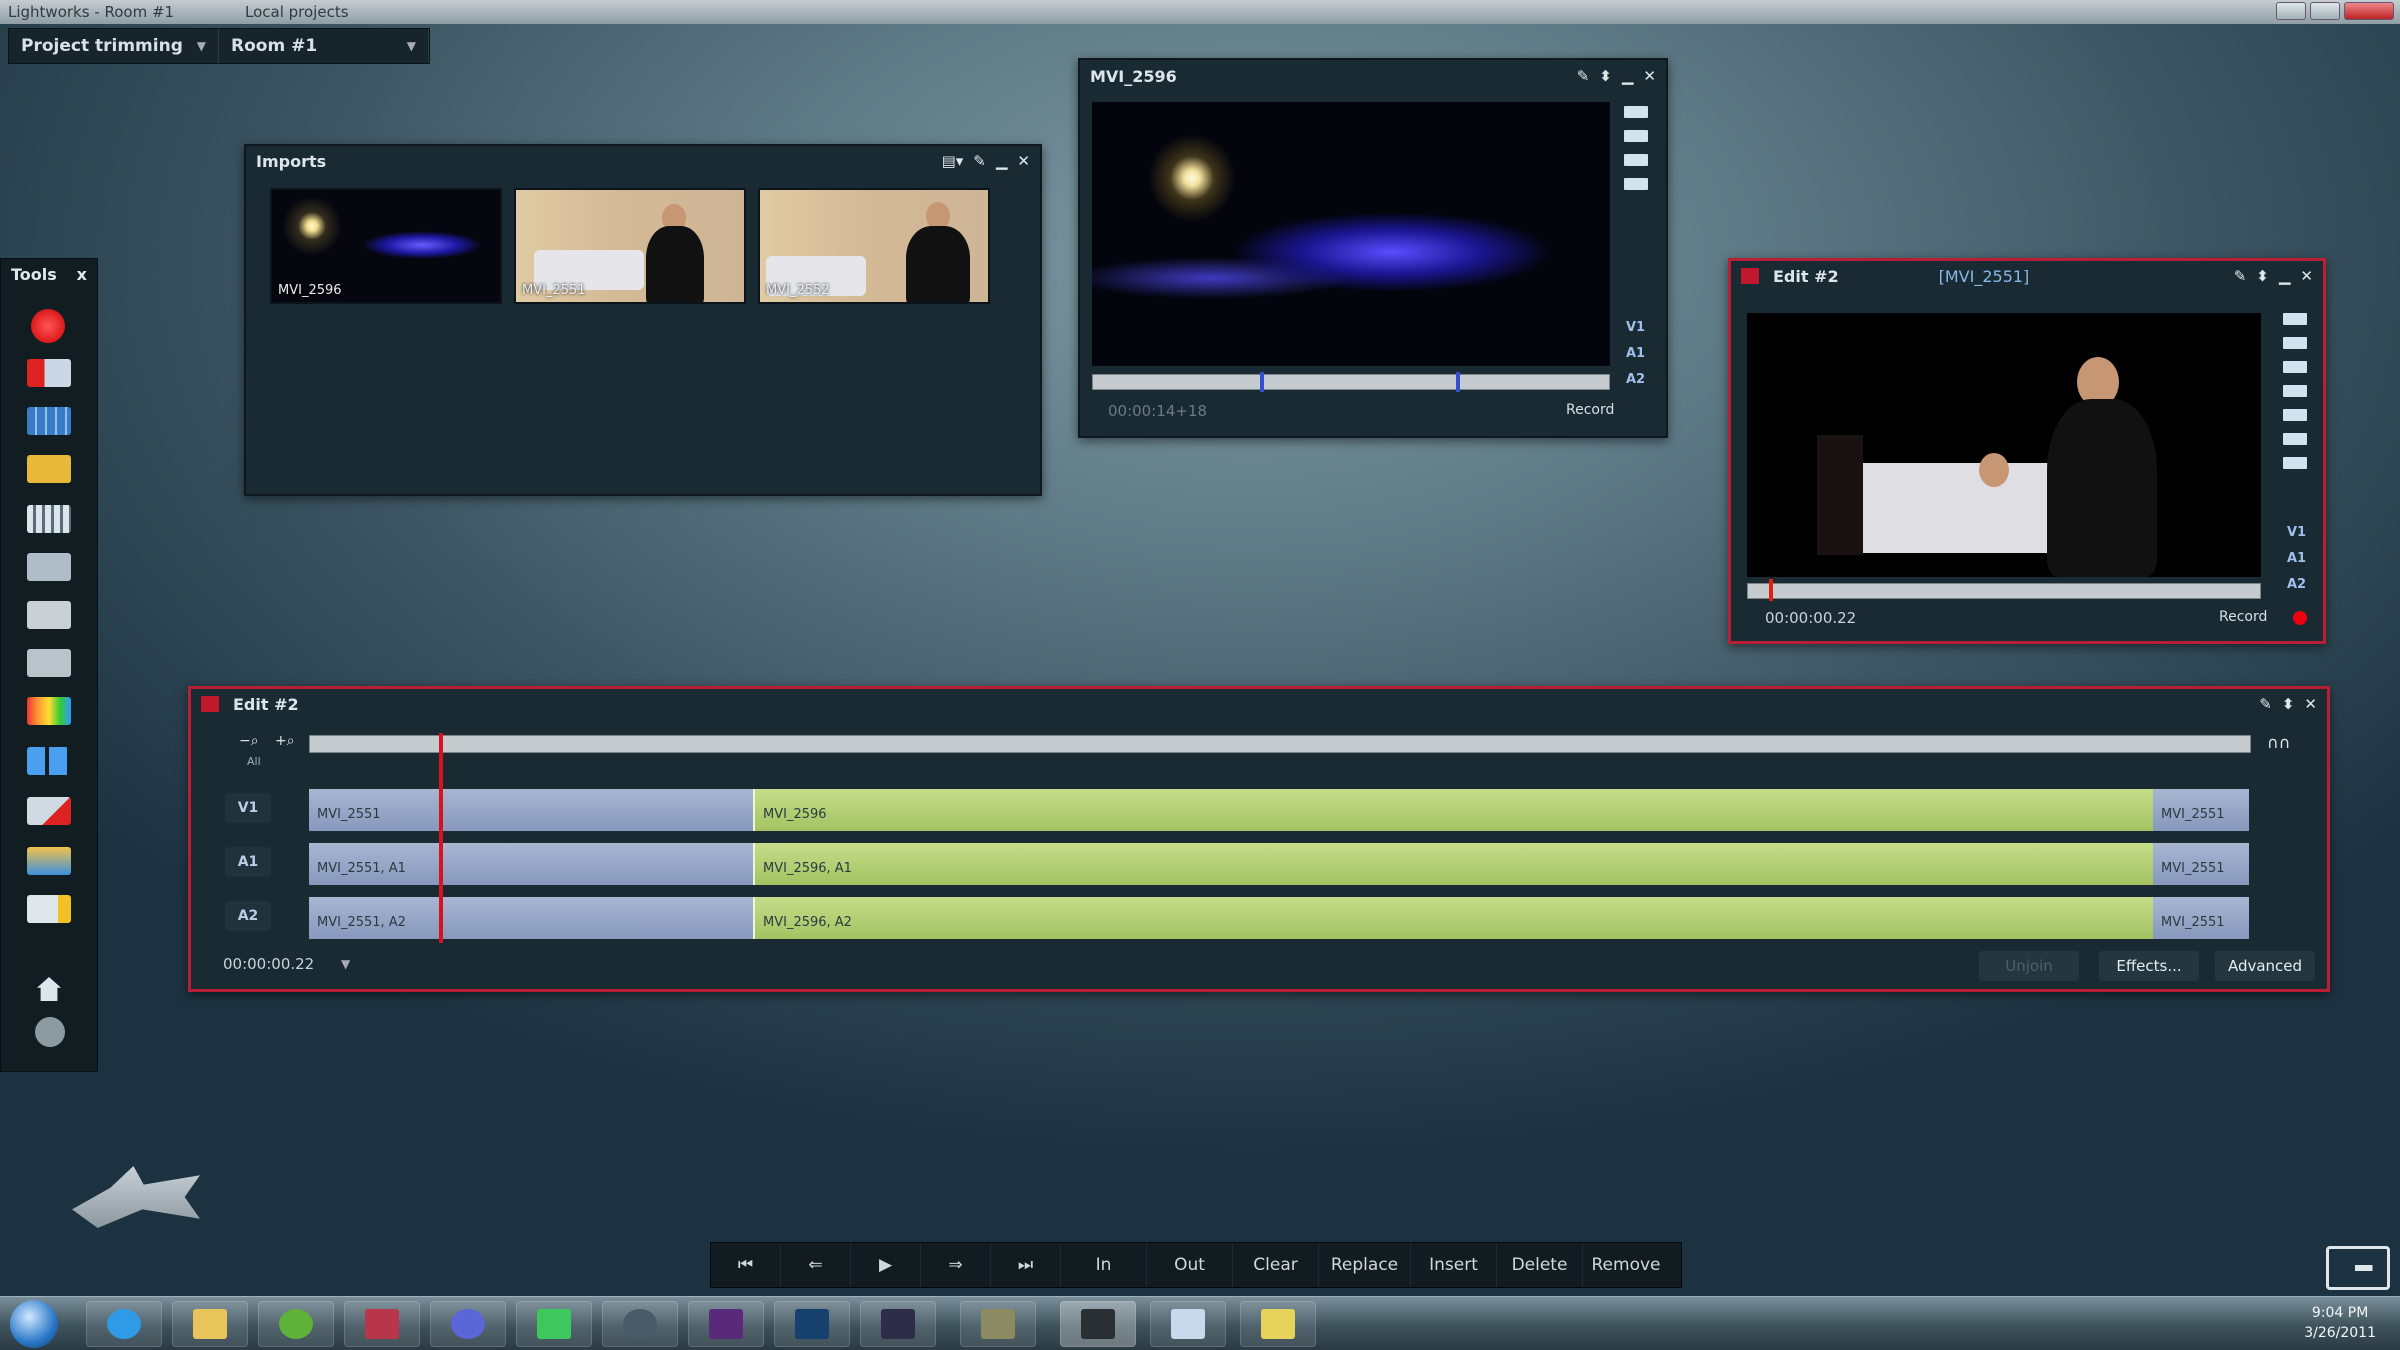 The image size is (2400, 1350). I want to click on list-icon, so click(1636, 136).